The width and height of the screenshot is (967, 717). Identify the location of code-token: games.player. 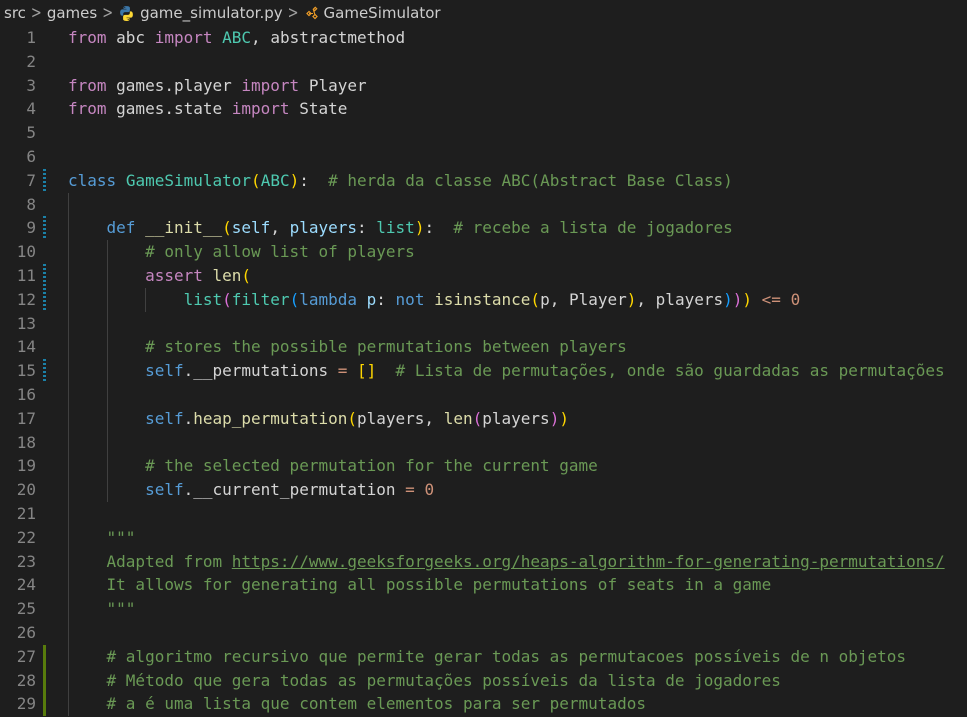
(174, 85).